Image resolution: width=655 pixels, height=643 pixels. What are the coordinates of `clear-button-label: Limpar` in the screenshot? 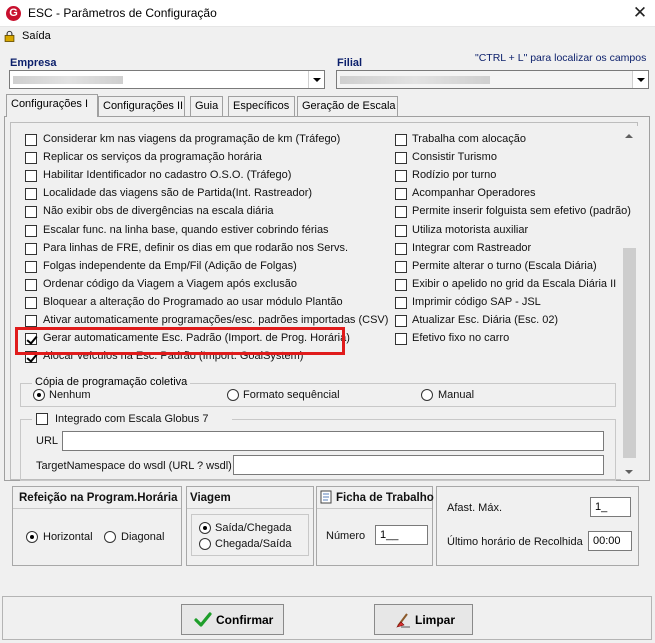 It's located at (435, 620).